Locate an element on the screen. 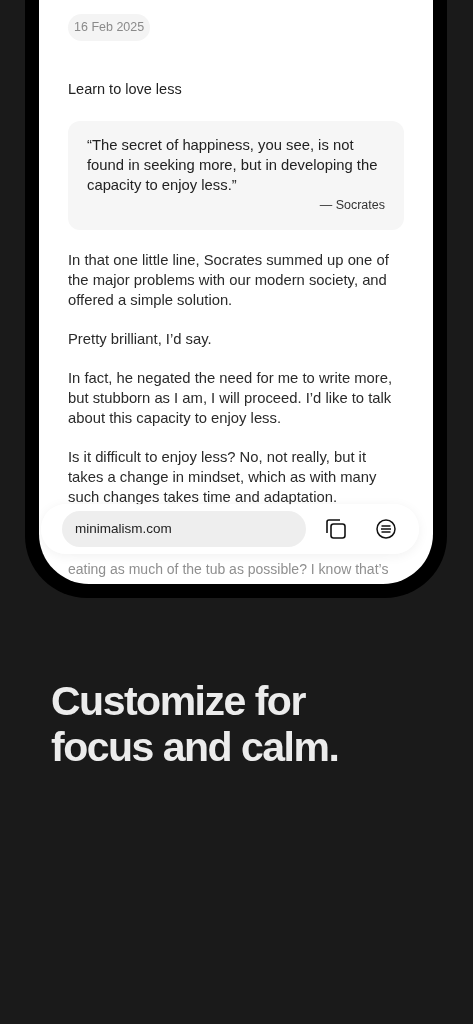  paragraph: Is it difficult to enjoy less? No, not really, but it takes a change in mindset, which as with many such changes takes time and adaptation. is located at coordinates (223, 478).